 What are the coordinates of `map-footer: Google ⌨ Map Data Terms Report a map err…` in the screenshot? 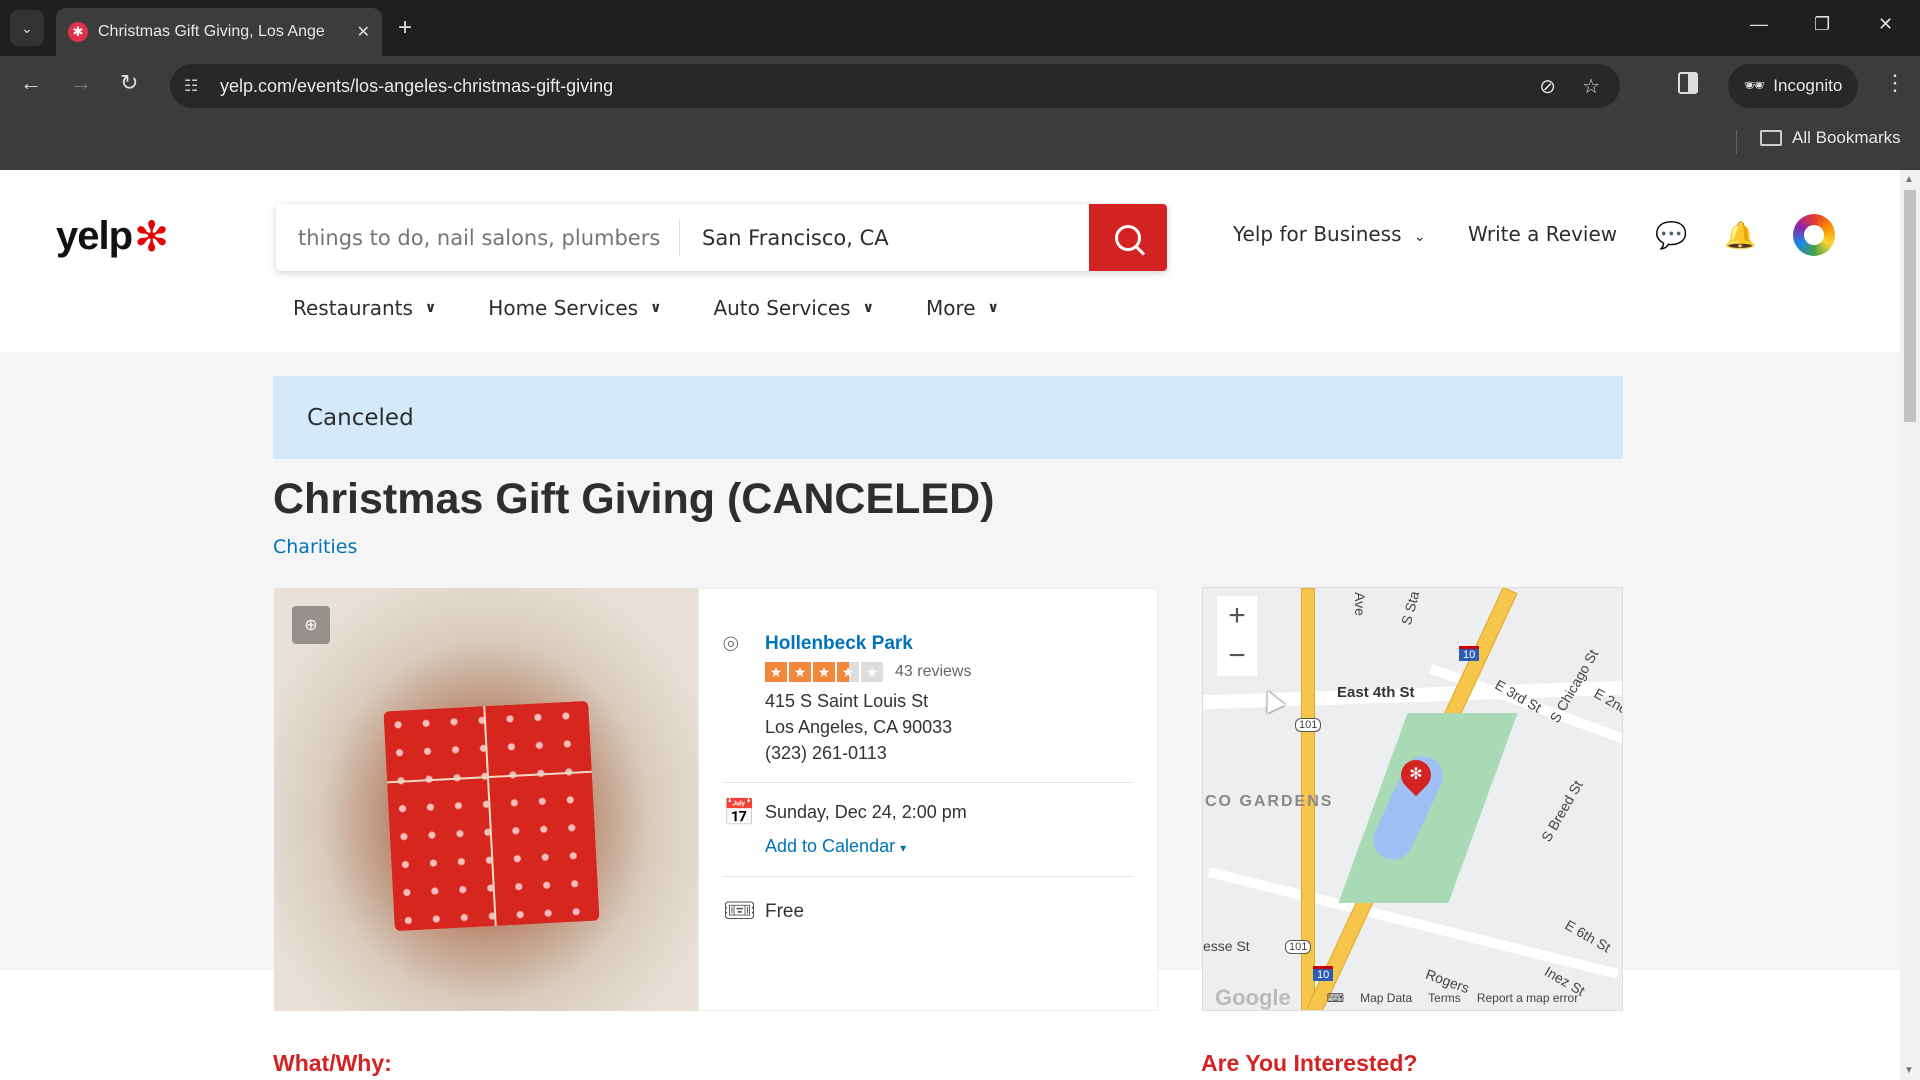 It's located at (1412, 997).